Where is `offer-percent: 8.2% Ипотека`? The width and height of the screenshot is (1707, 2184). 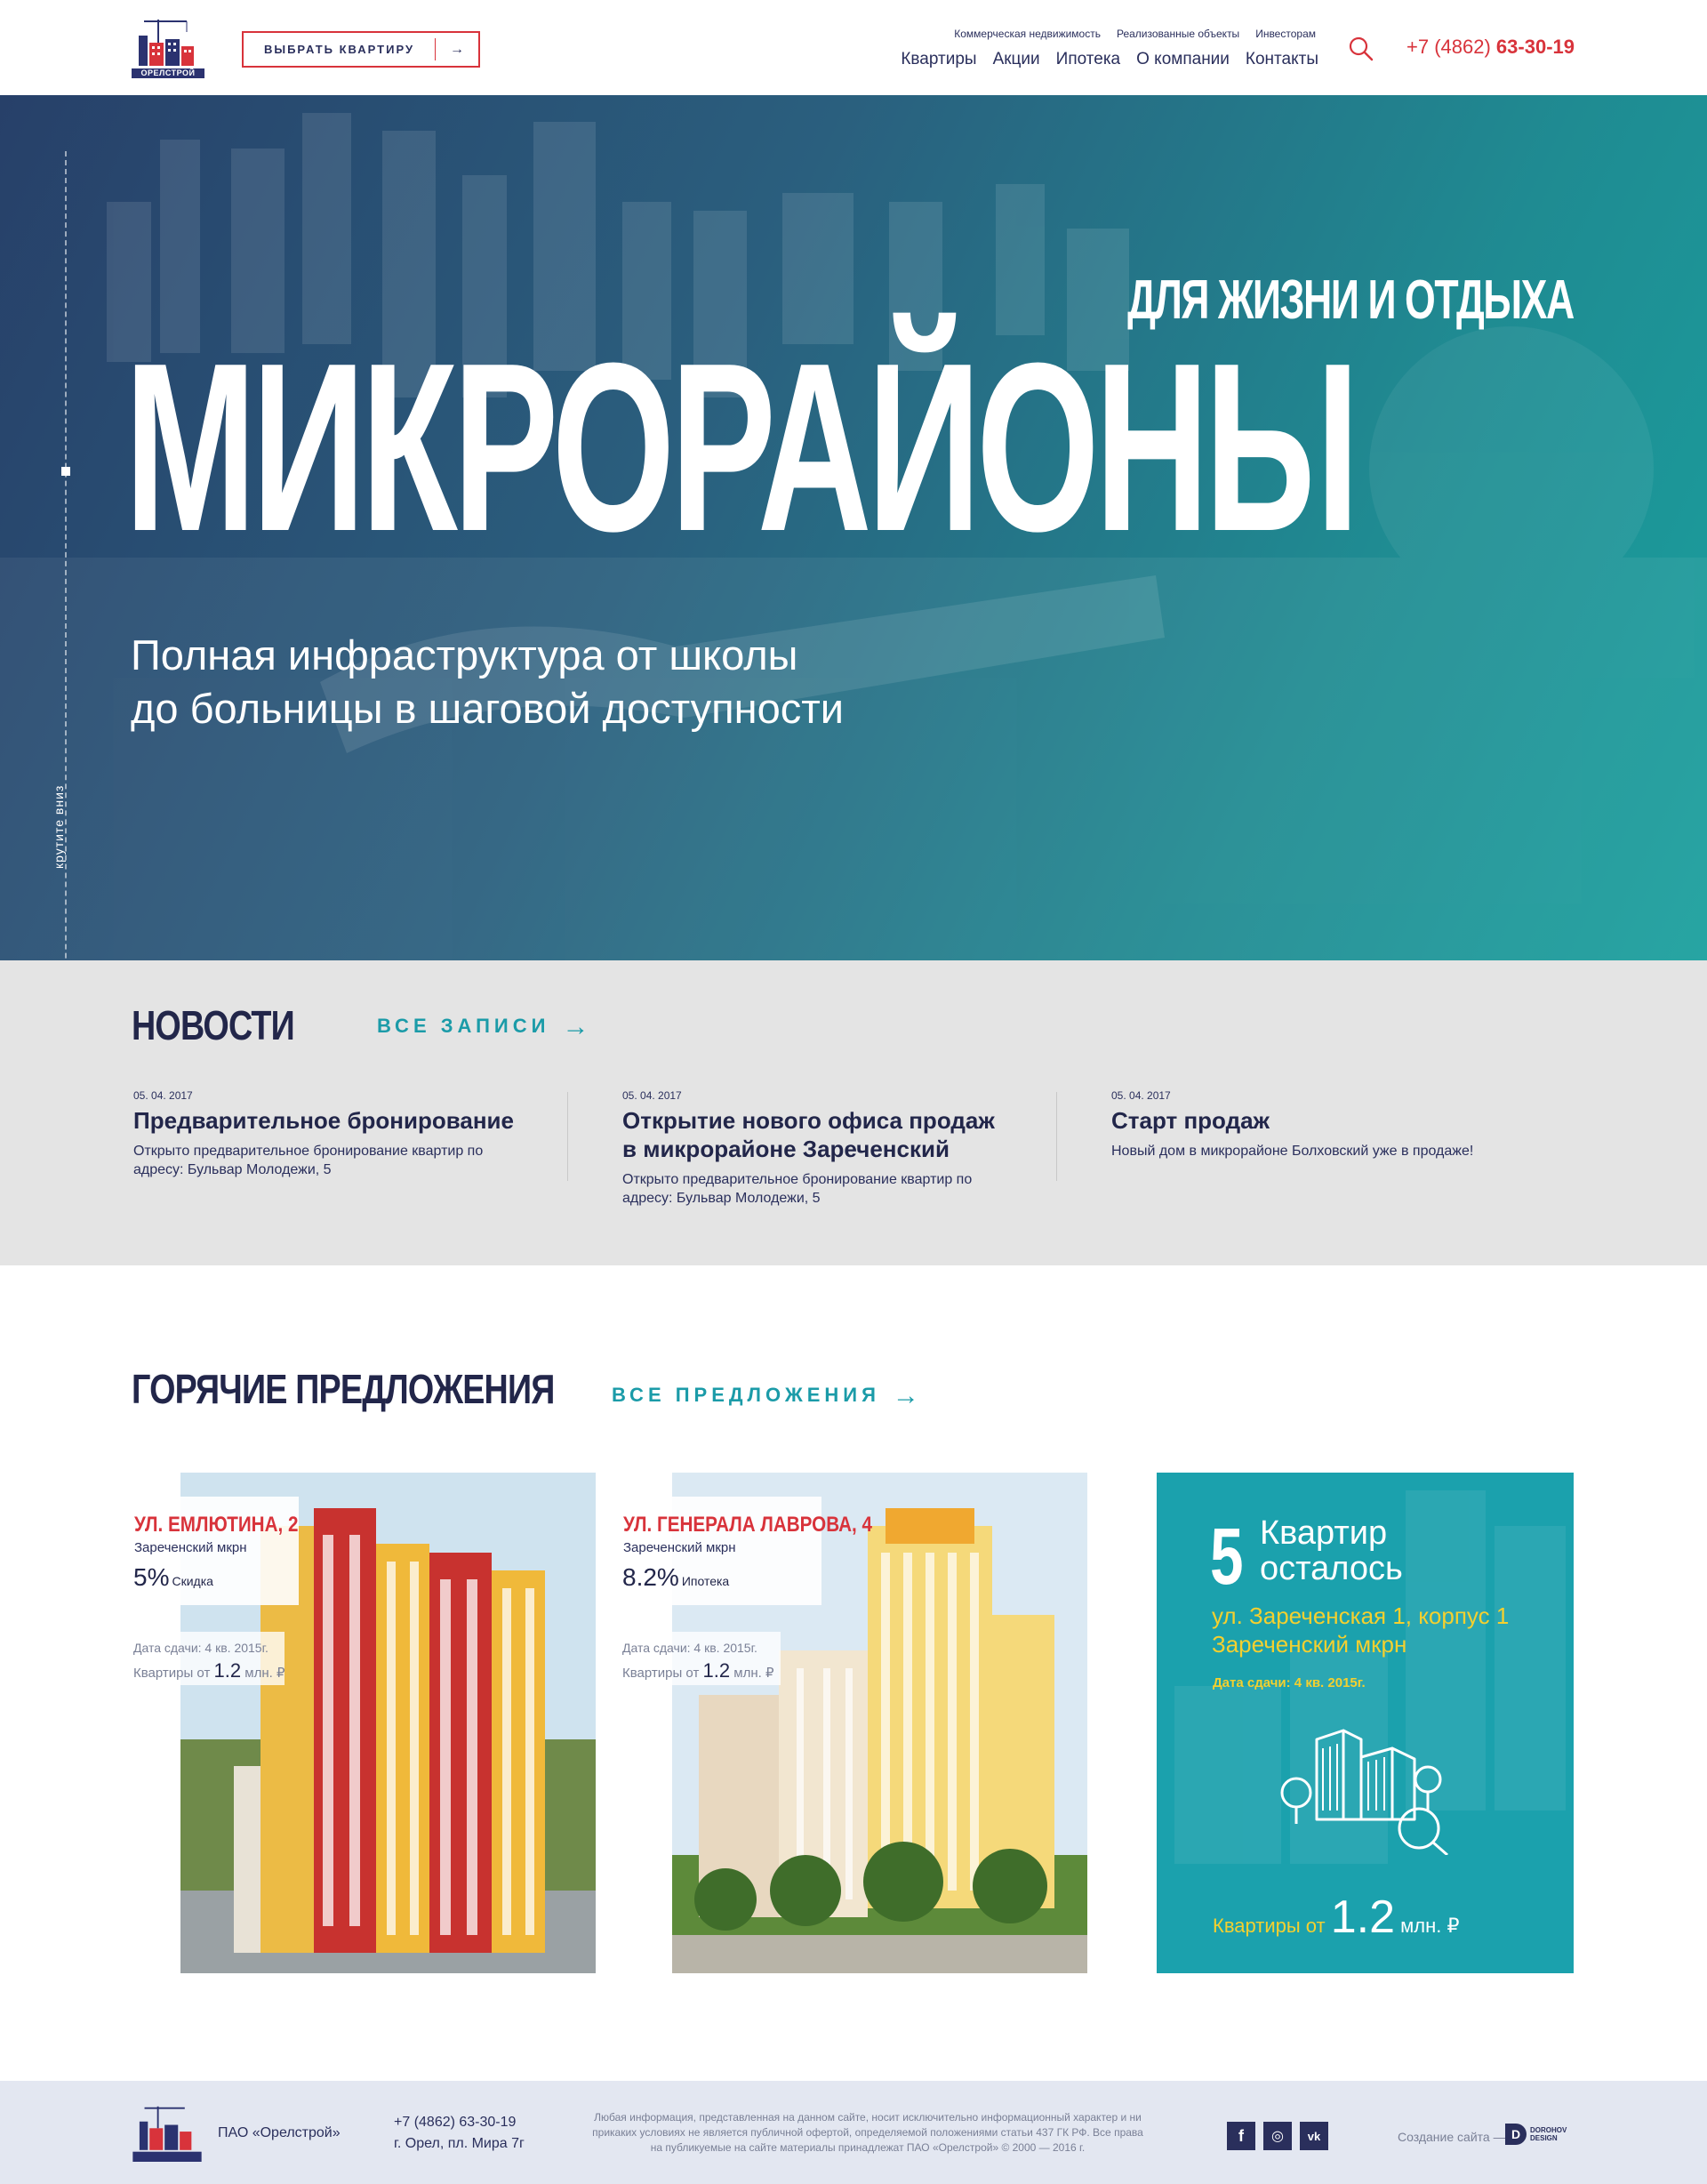
offer-percent: 8.2% Ипотека is located at coordinates (675, 1577).